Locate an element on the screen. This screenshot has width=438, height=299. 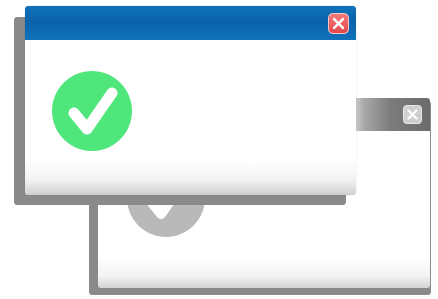
checkmark-icon is located at coordinates (93, 111).